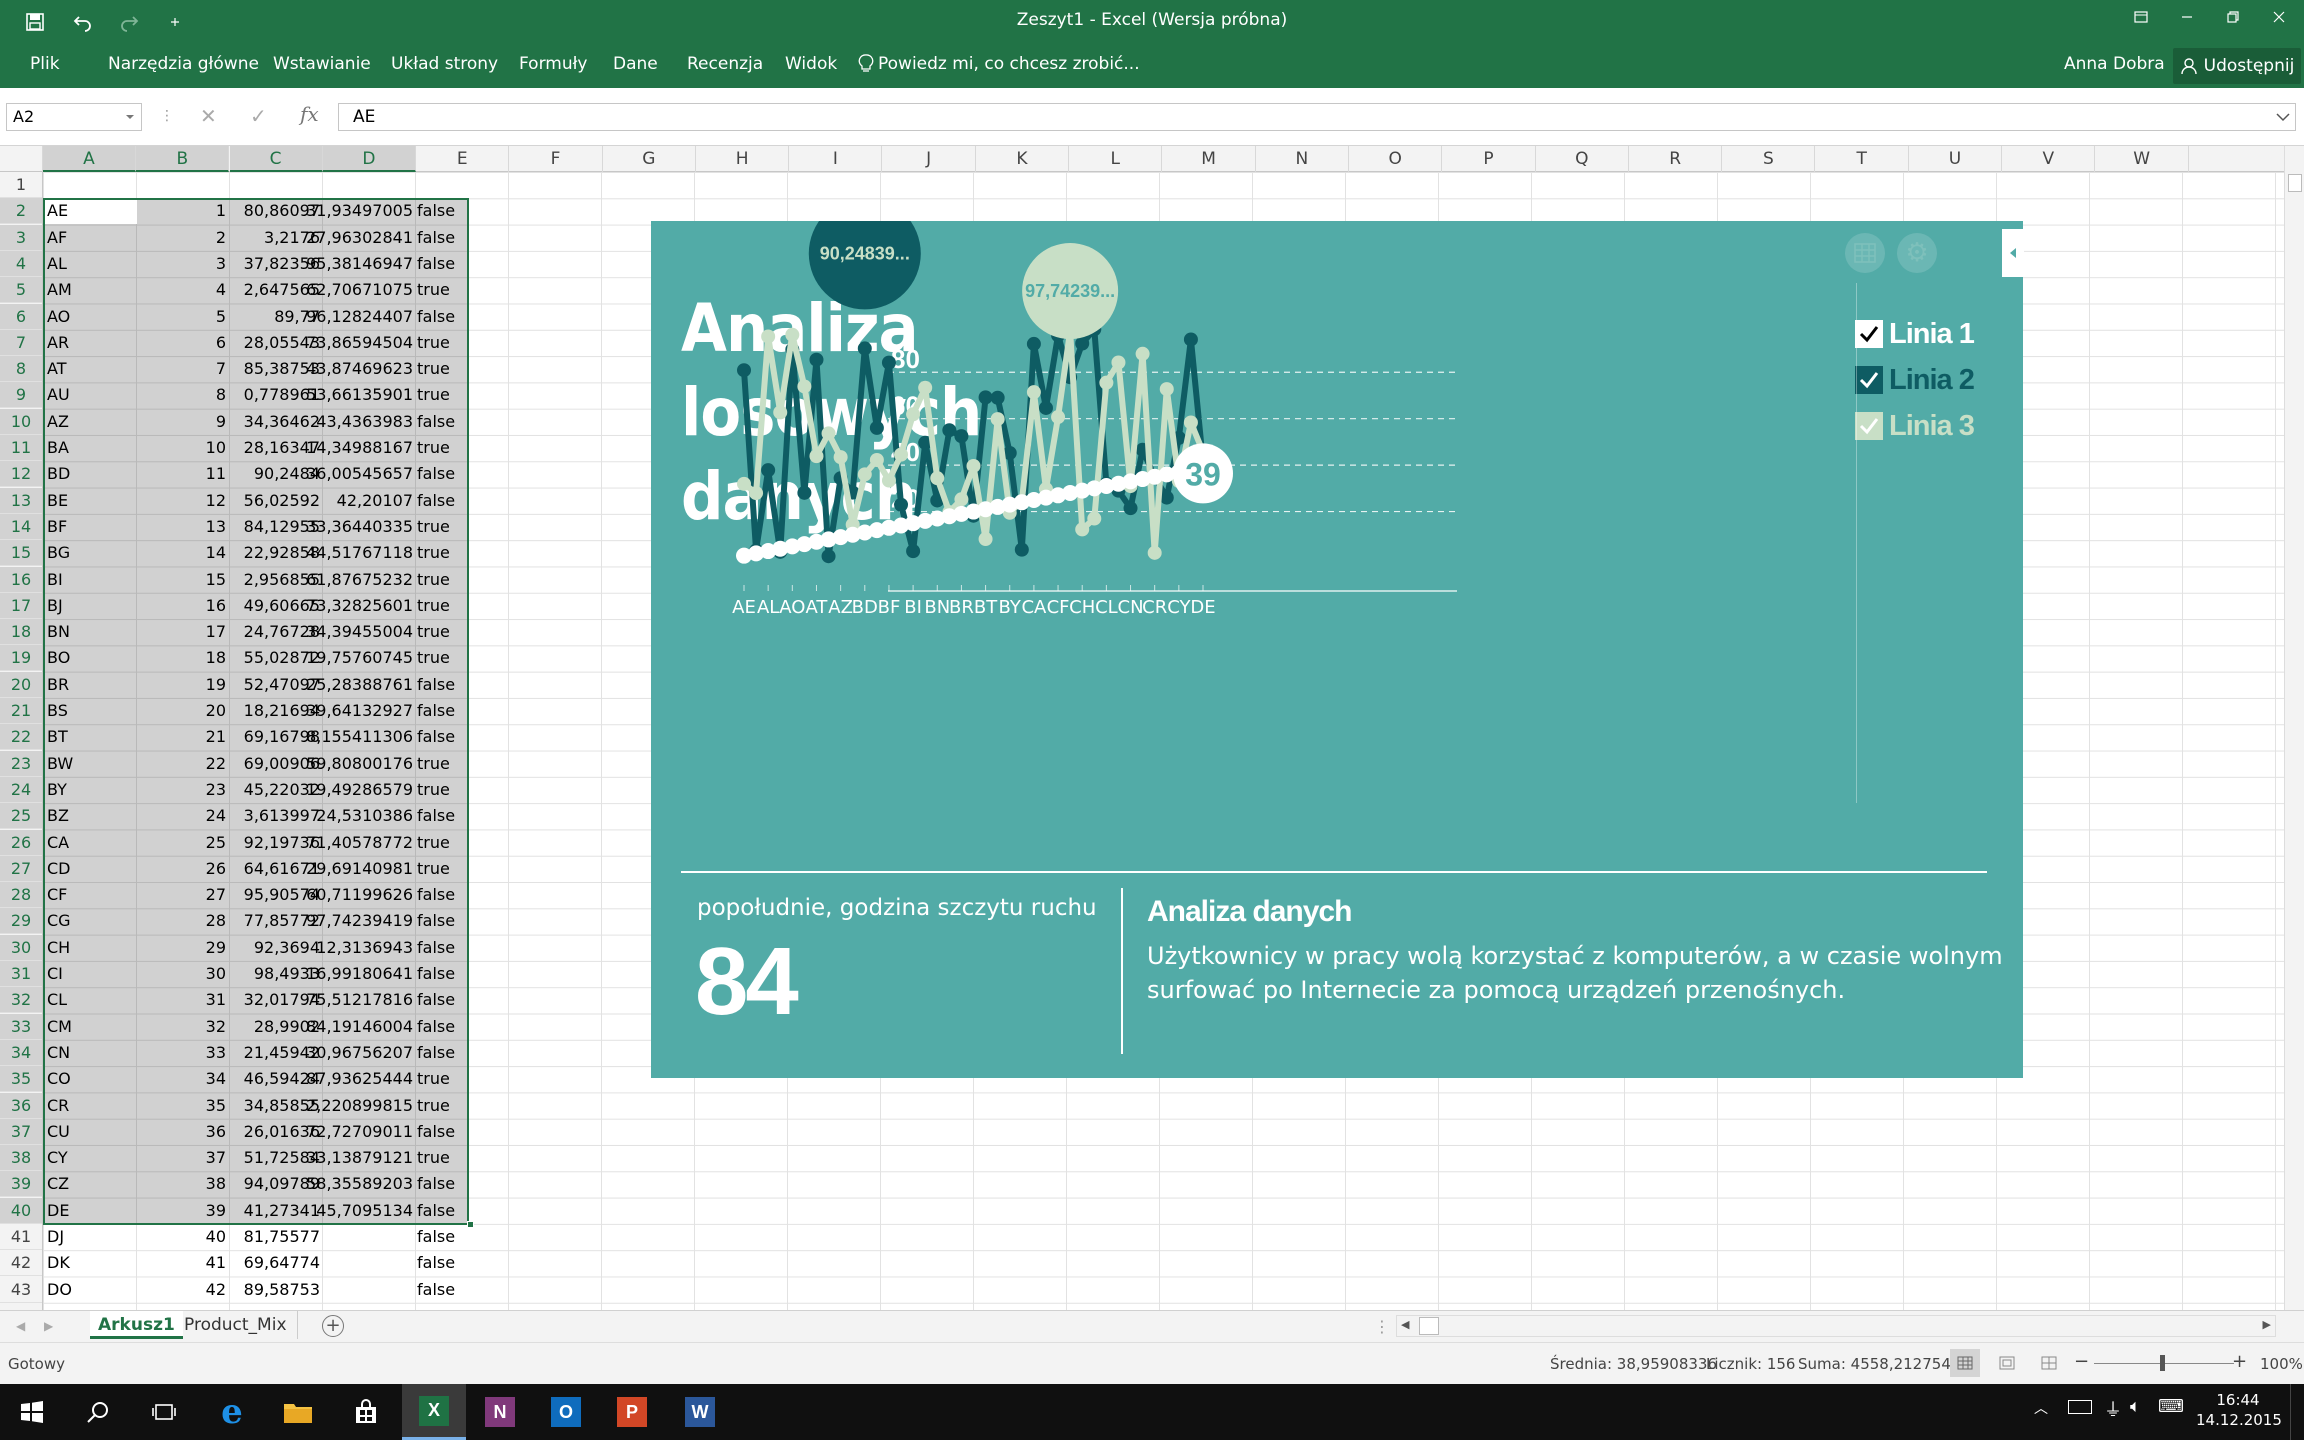  What do you see at coordinates (2297, 1412) in the screenshot?
I see `show-desktop-button` at bounding box center [2297, 1412].